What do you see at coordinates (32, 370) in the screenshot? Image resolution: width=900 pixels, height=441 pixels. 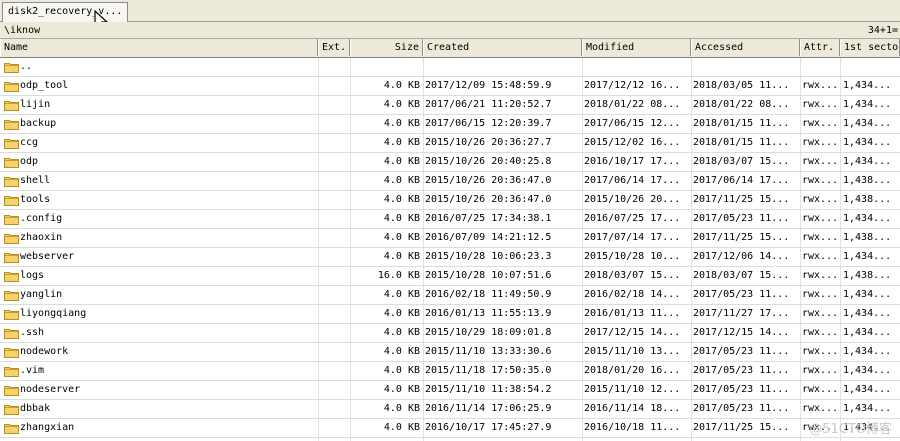 I see `file-name: .vim` at bounding box center [32, 370].